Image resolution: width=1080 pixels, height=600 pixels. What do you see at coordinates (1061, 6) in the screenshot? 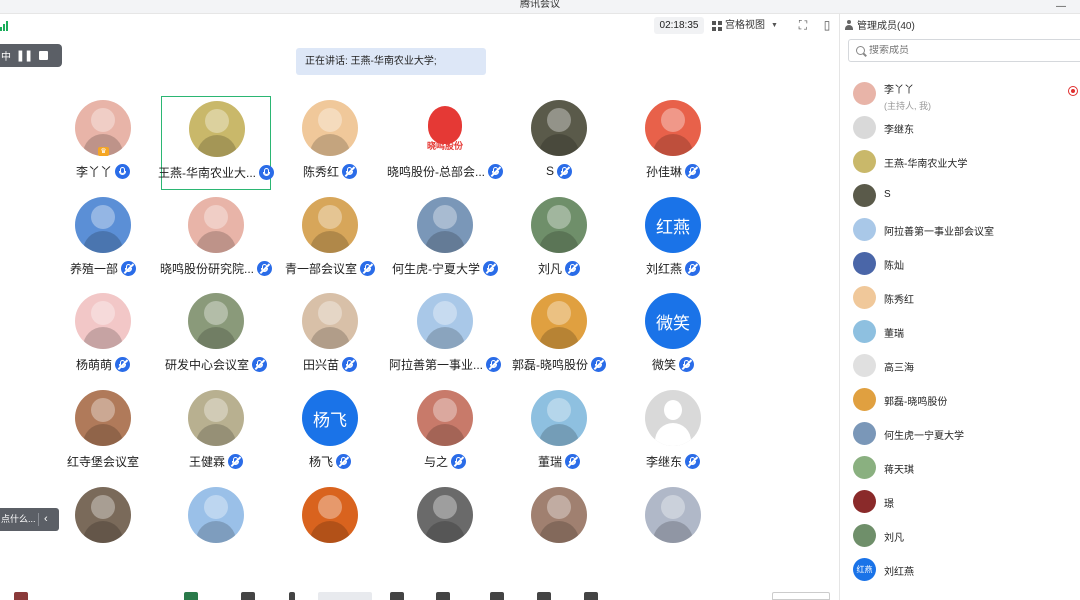
I see `minimize-icon: —` at bounding box center [1061, 6].